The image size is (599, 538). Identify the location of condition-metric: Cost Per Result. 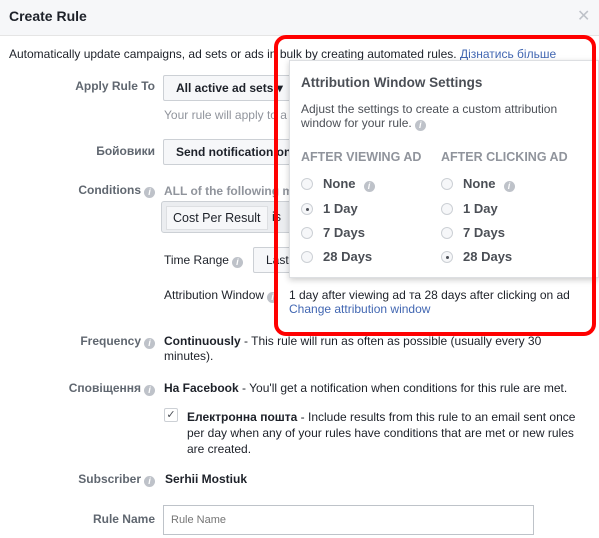
(217, 218).